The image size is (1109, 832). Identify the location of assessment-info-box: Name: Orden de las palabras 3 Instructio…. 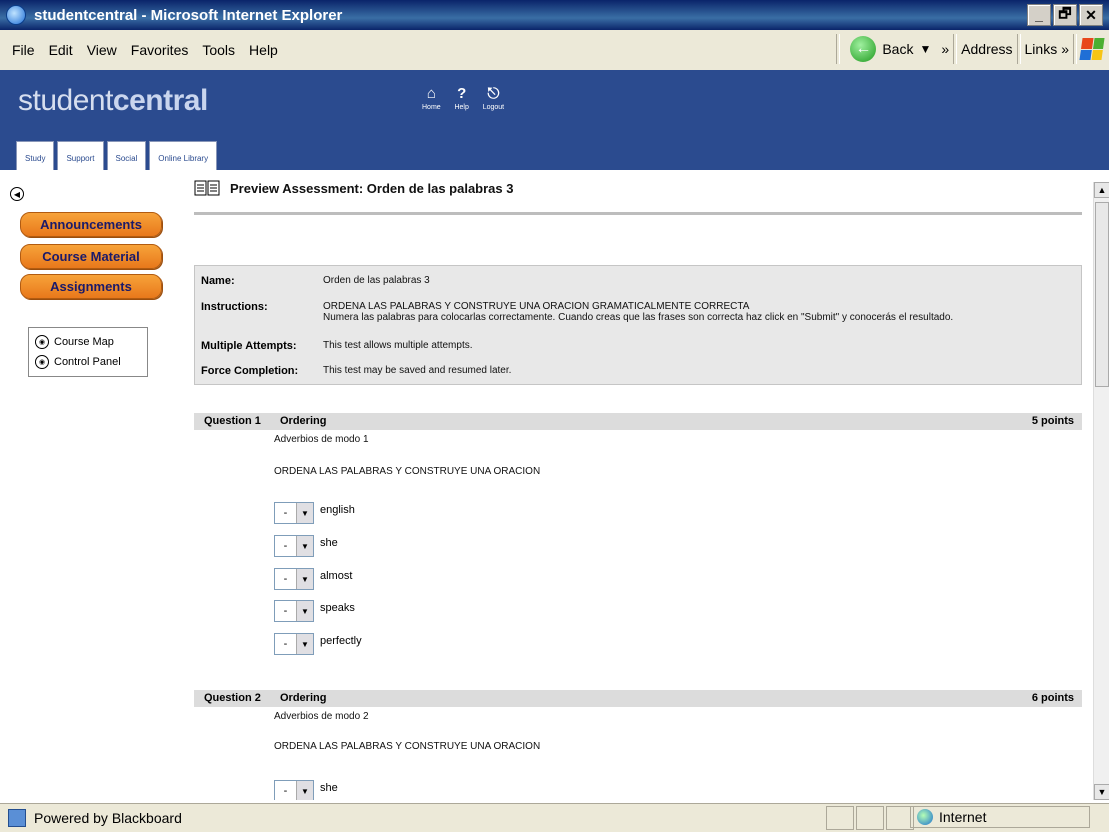
(638, 325).